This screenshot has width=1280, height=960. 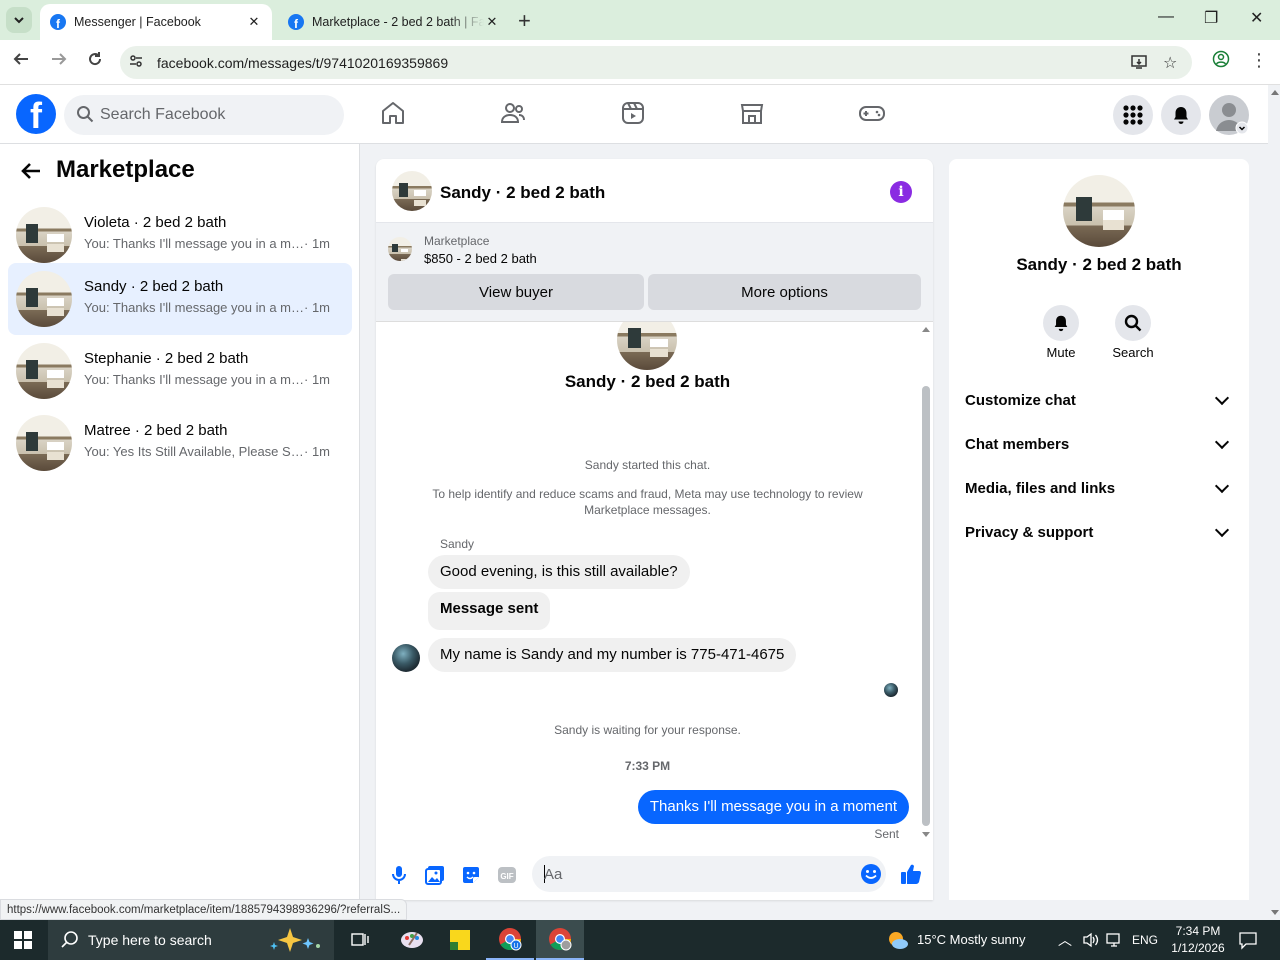 What do you see at coordinates (524, 21) in the screenshot?
I see `new-tab-icon: +` at bounding box center [524, 21].